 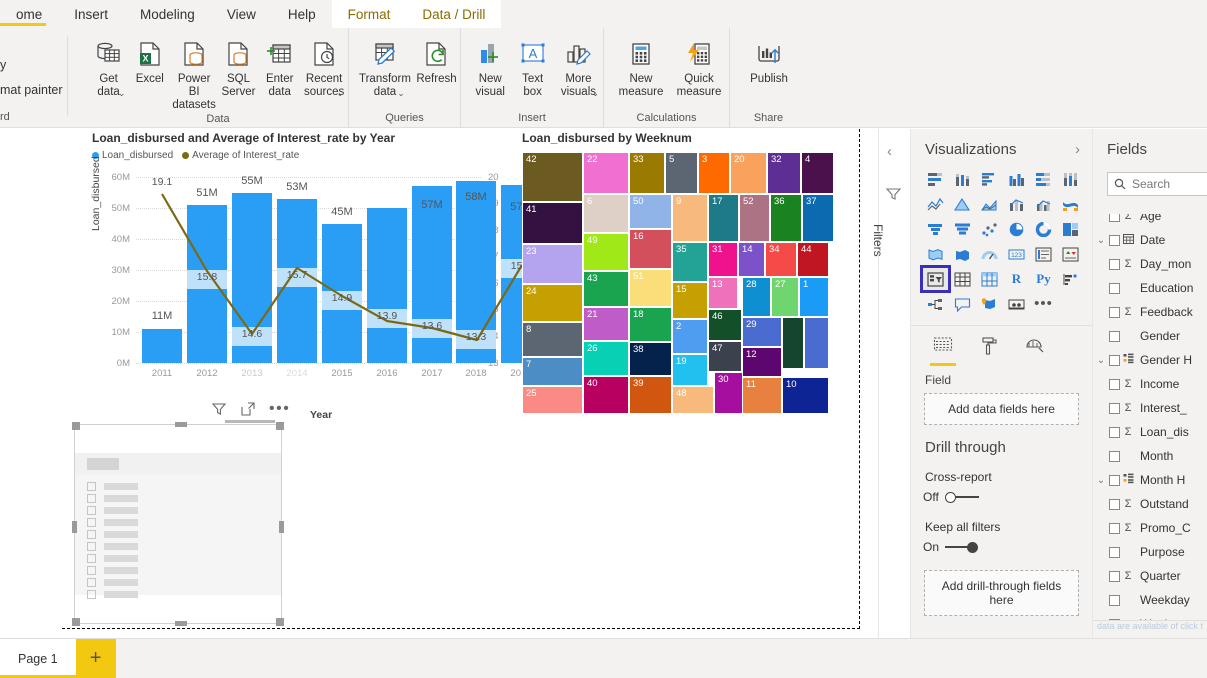 What do you see at coordinates (578, 66) in the screenshot?
I see `more-visuals-button: More visuals ⌄` at bounding box center [578, 66].